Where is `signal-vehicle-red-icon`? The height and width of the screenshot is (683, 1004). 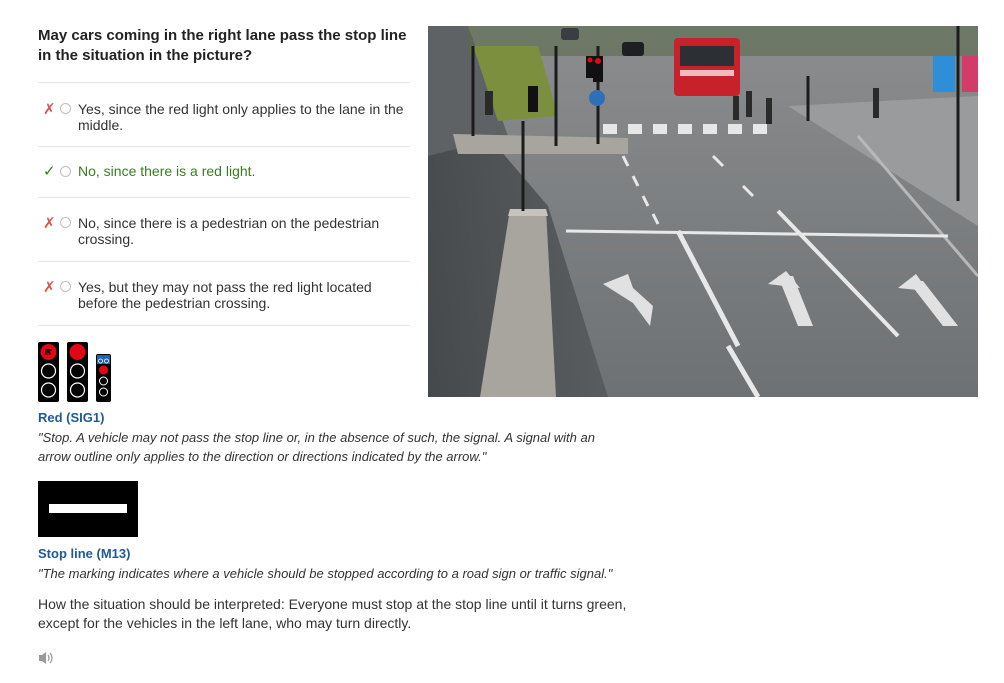
signal-vehicle-red-icon is located at coordinates (77, 372).